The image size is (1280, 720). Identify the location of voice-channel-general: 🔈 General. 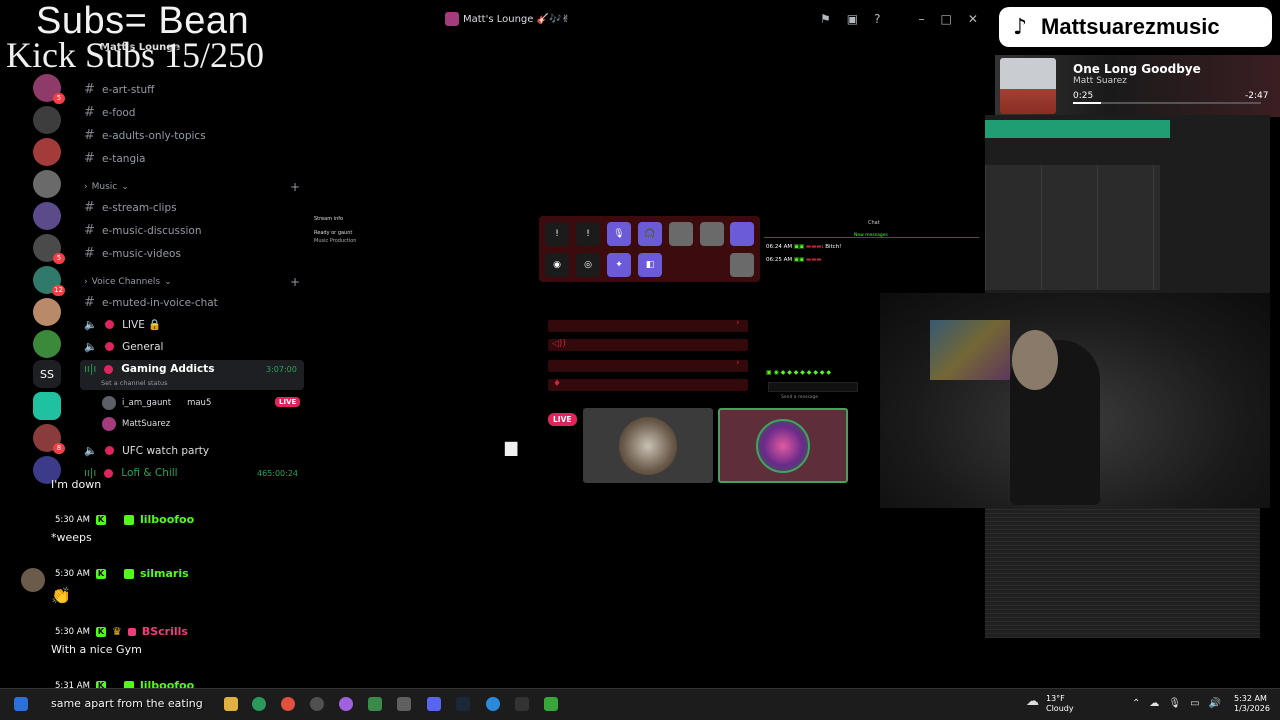
(123, 347).